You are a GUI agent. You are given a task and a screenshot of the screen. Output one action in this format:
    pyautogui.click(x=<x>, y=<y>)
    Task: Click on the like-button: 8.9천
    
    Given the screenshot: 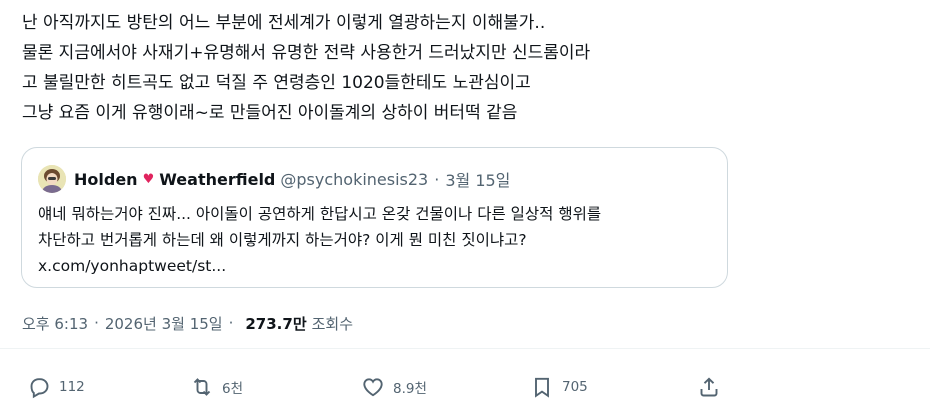 What is the action you would take?
    pyautogui.click(x=394, y=387)
    